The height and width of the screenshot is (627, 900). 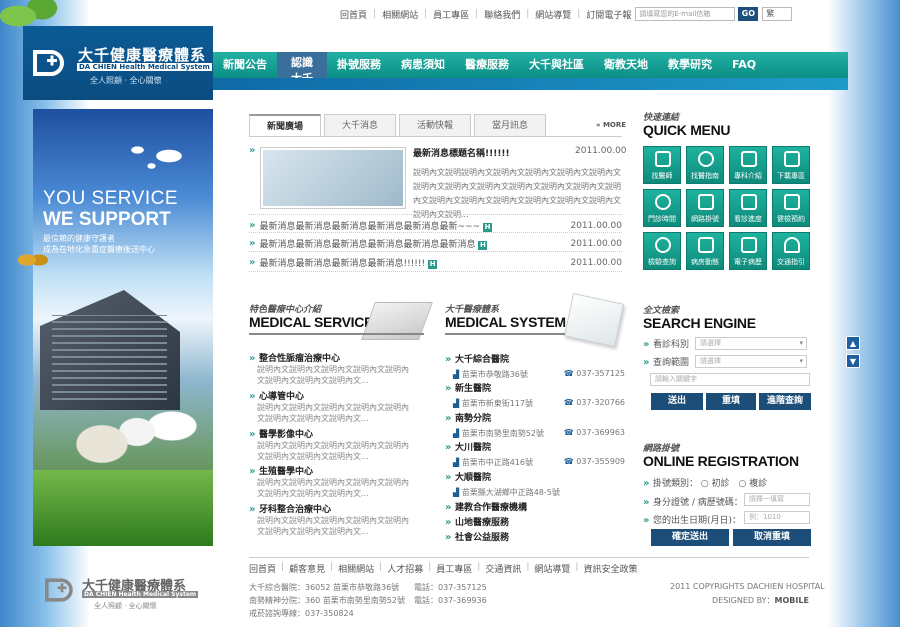 What do you see at coordinates (502, 14) in the screenshot?
I see `top-link-contact: 聯絡我們` at bounding box center [502, 14].